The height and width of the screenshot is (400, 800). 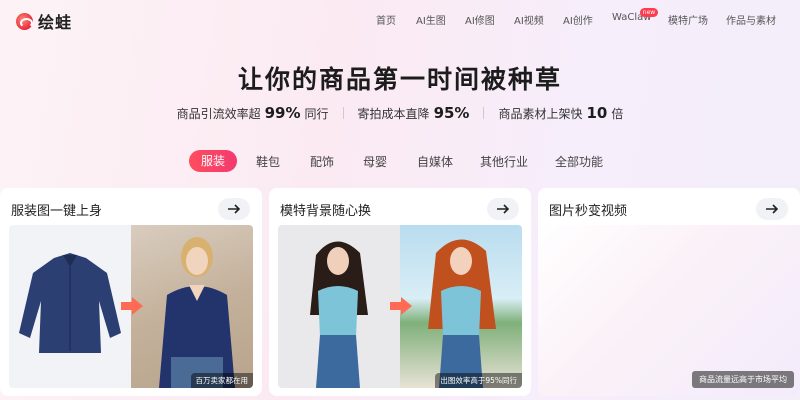 What do you see at coordinates (386, 19) in the screenshot?
I see `nav-item-home: 首页` at bounding box center [386, 19].